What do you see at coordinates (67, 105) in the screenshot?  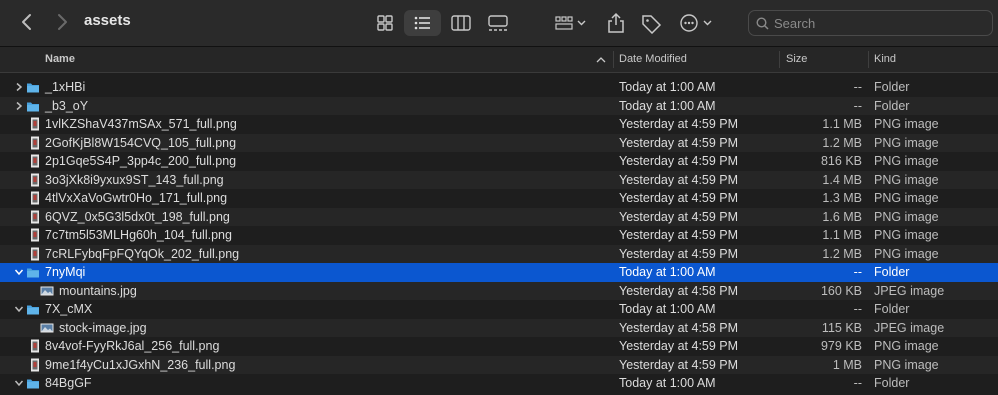 I see `file-name: _b3_oY` at bounding box center [67, 105].